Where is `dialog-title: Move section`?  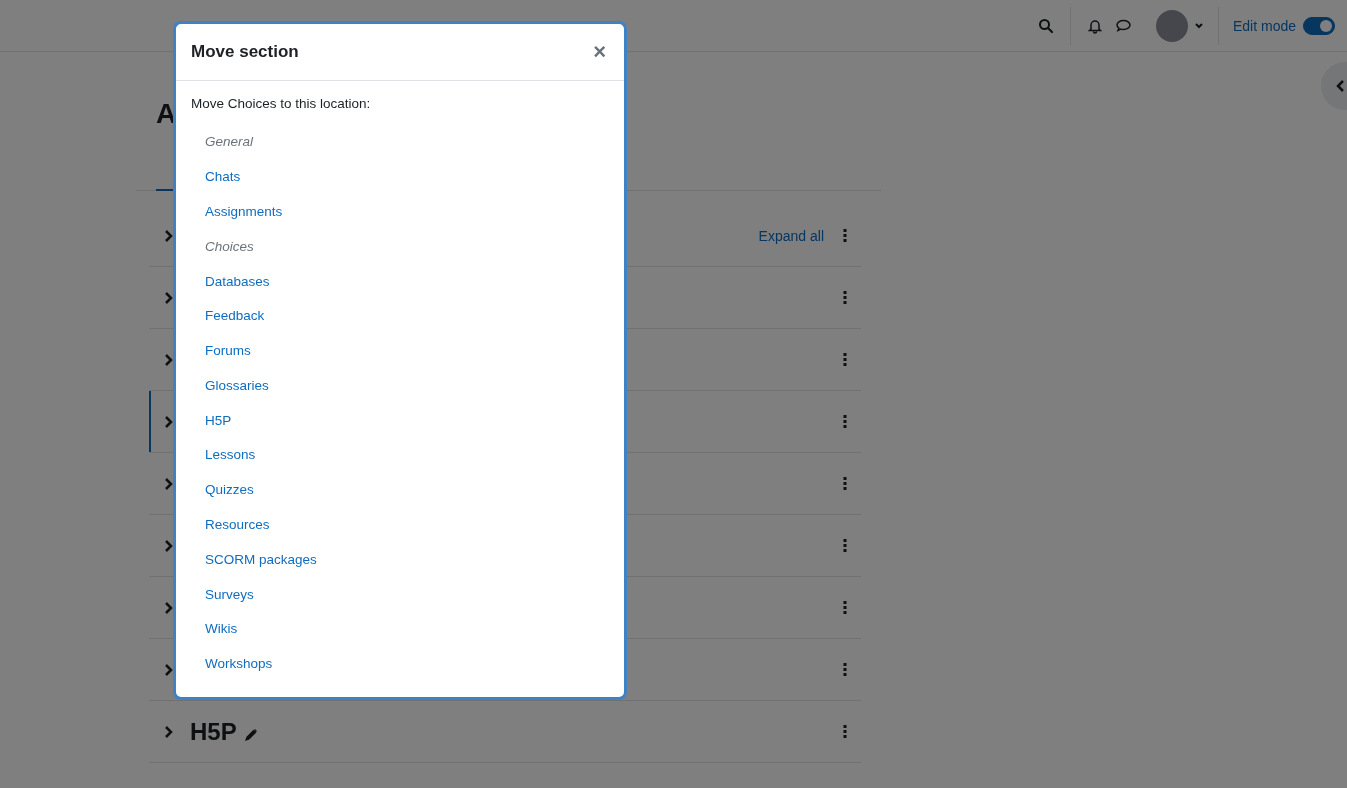
dialog-title: Move section is located at coordinates (245, 52).